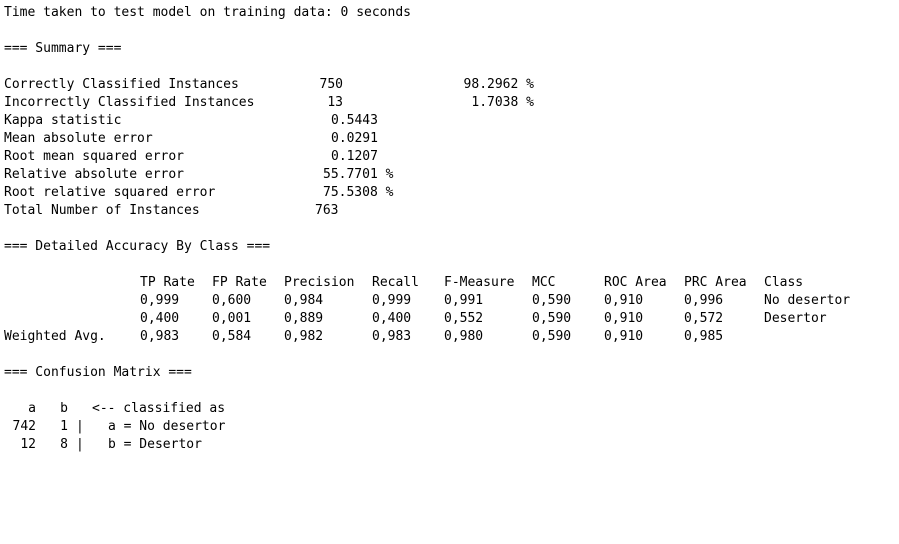 Image resolution: width=899 pixels, height=544 pixels. I want to click on col-header-precision: Precision, so click(319, 282).